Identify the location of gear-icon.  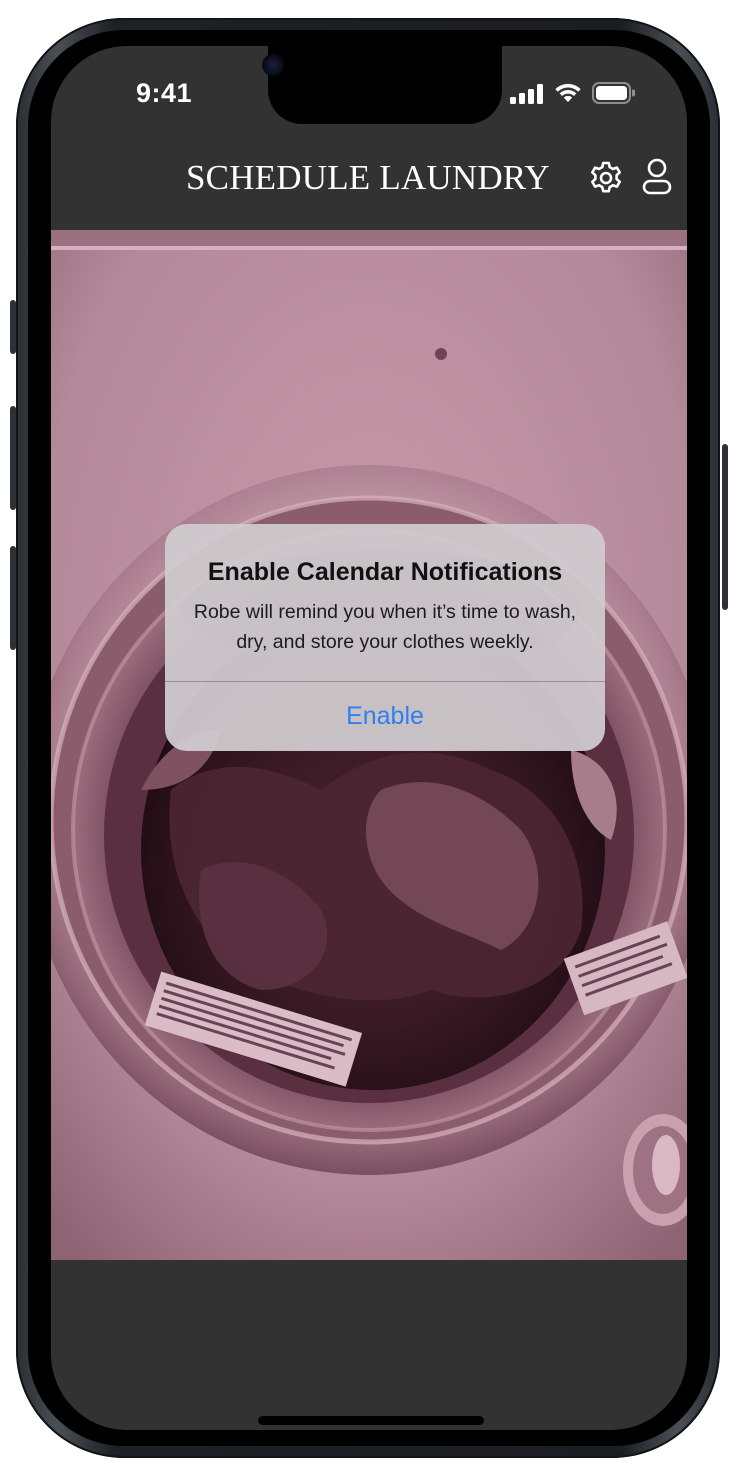
(606, 177).